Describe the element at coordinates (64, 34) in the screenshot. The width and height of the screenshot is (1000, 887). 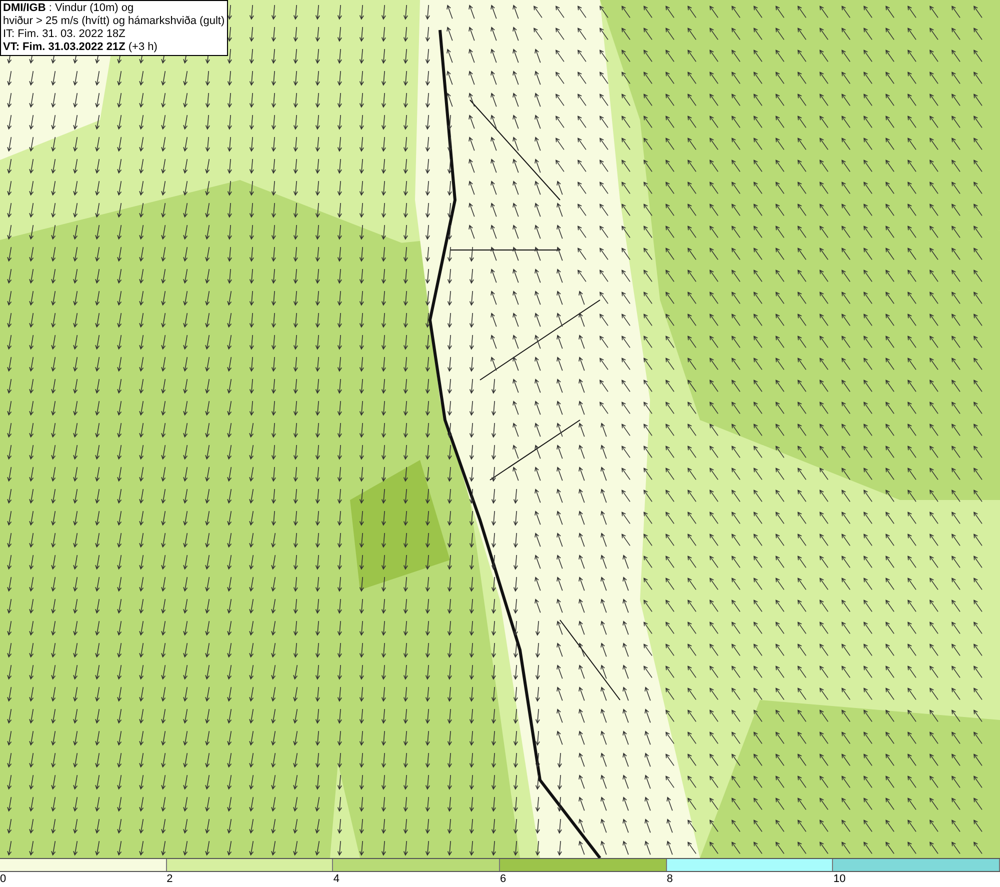
I see `info-line: IT: Fim. 31. 03. 2022 18Z` at that location.